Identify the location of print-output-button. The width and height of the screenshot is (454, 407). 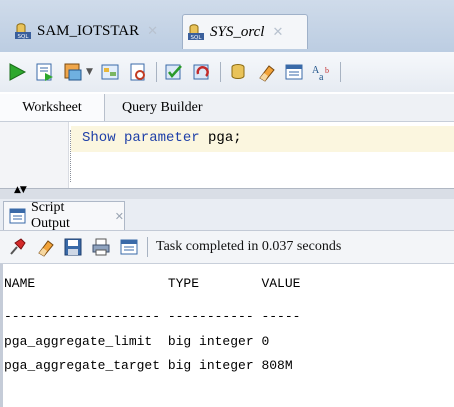
(101, 247).